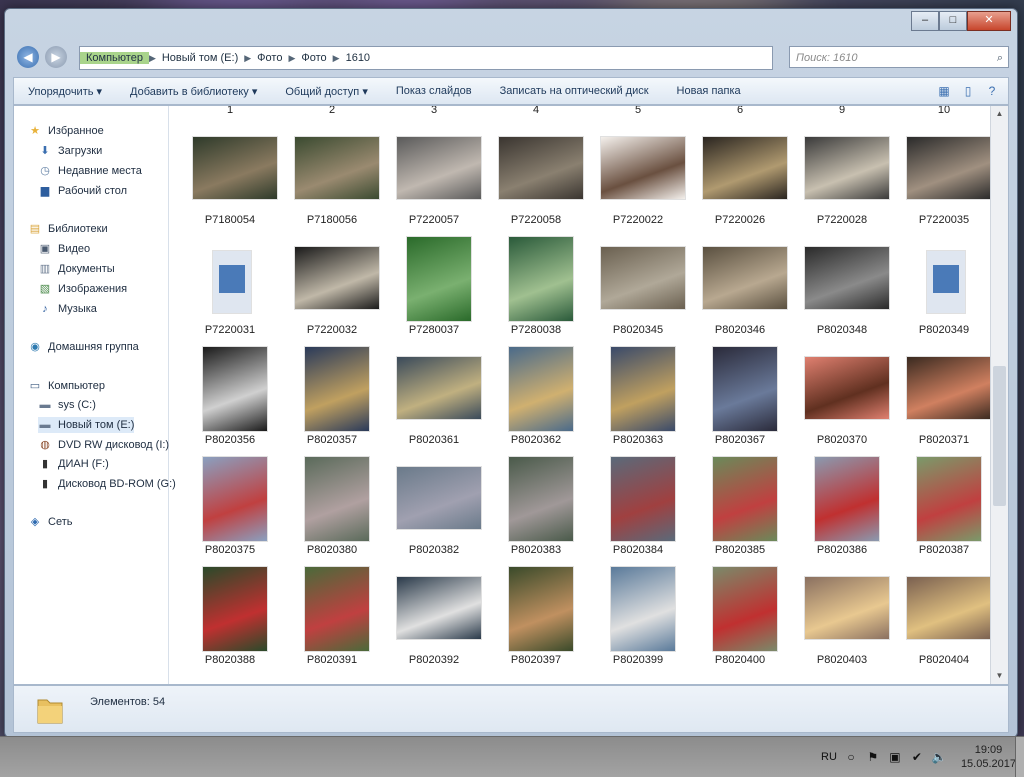  I want to click on file-item: P8020383, so click(536, 506).